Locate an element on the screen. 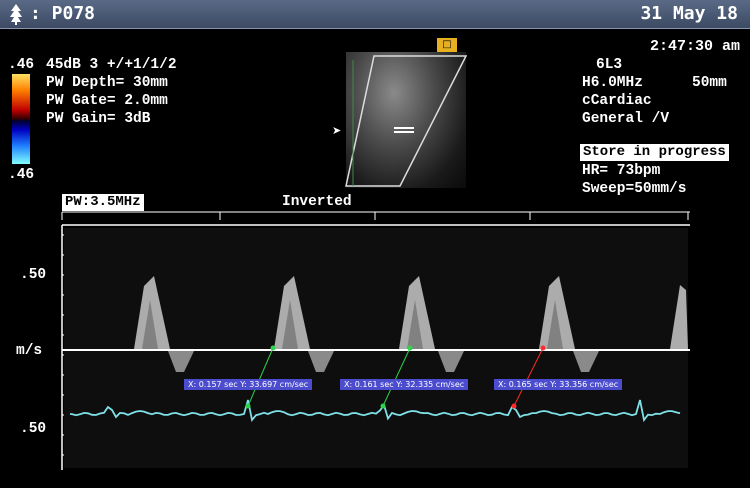 The height and width of the screenshot is (488, 750). sector-outline is located at coordinates (406, 121).